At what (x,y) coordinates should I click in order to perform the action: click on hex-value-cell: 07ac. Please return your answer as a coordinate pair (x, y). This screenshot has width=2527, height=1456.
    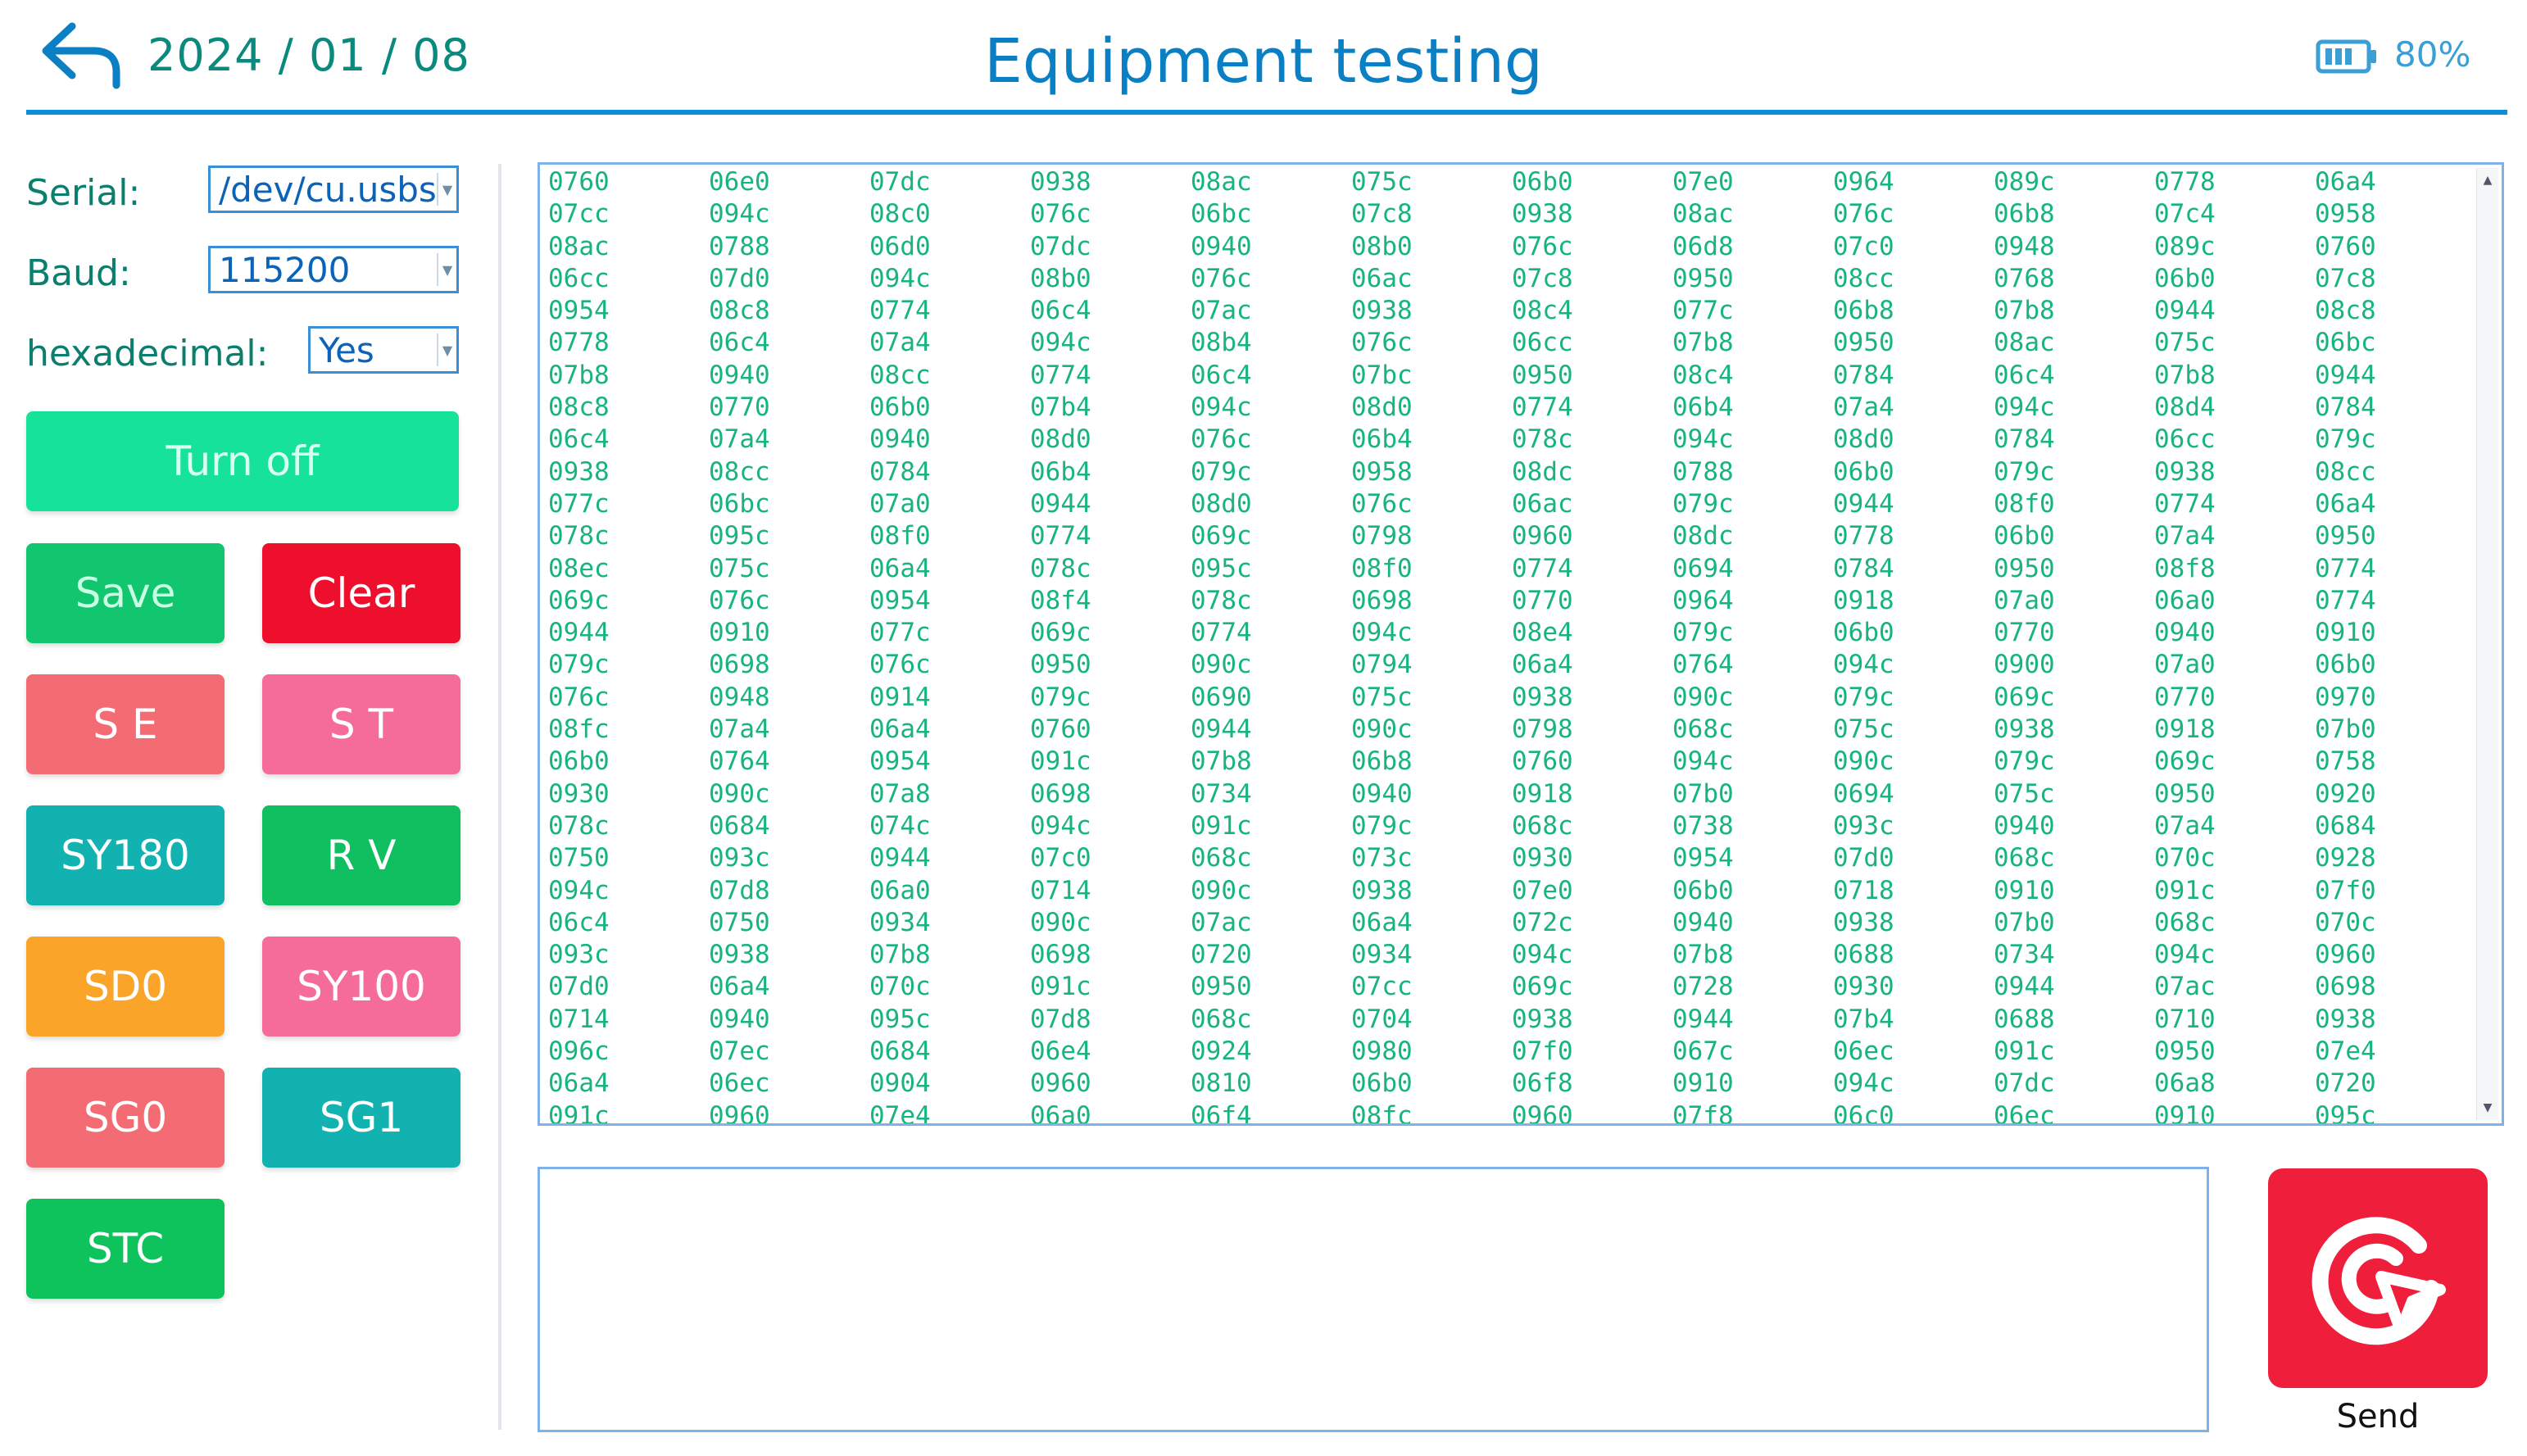
    Looking at the image, I should click on (1221, 311).